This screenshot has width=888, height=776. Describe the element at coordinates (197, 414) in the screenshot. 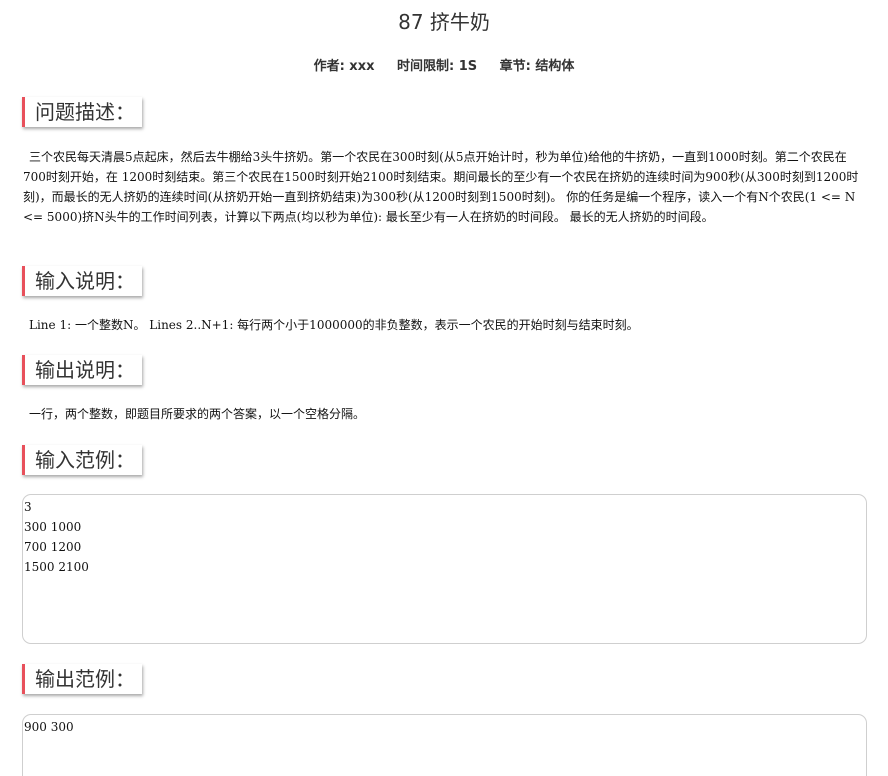

I see `output-desc-text: 一行，两个整数，即题目所要求的两个答案，以一个空格分隔。` at that location.